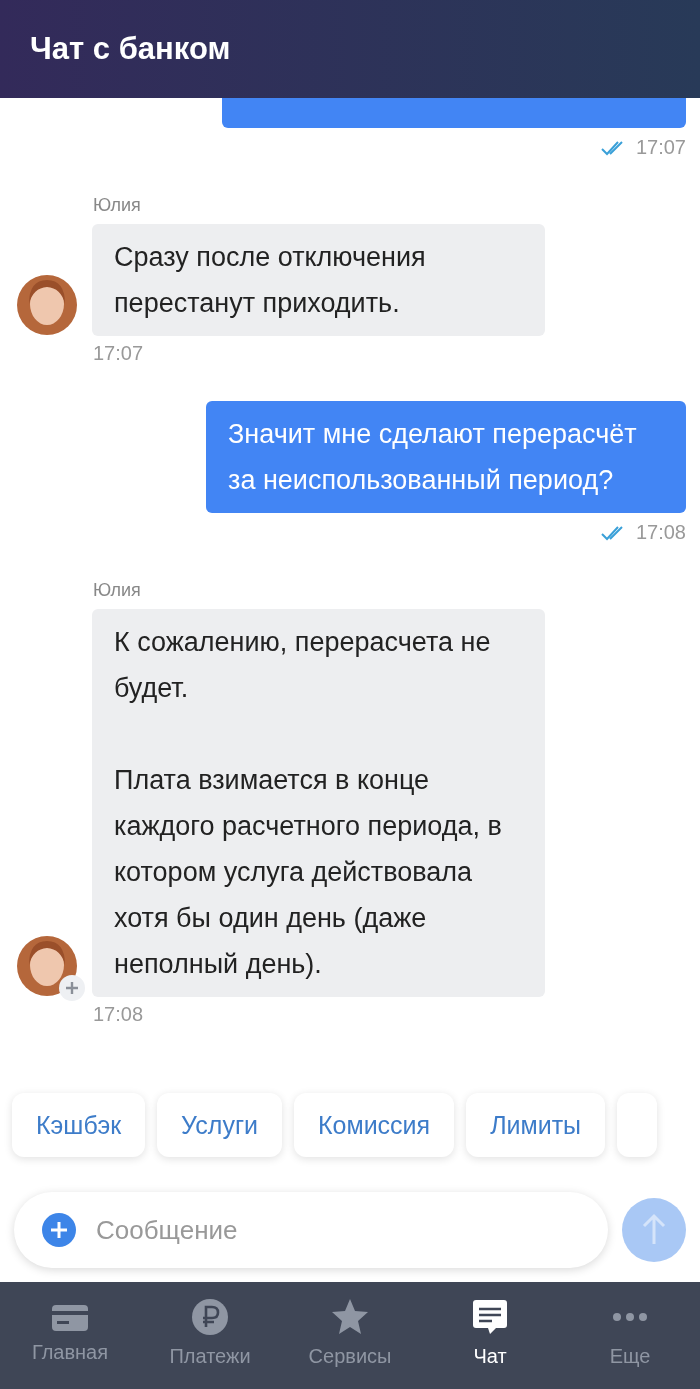  I want to click on chat-icon, so click(490, 1317).